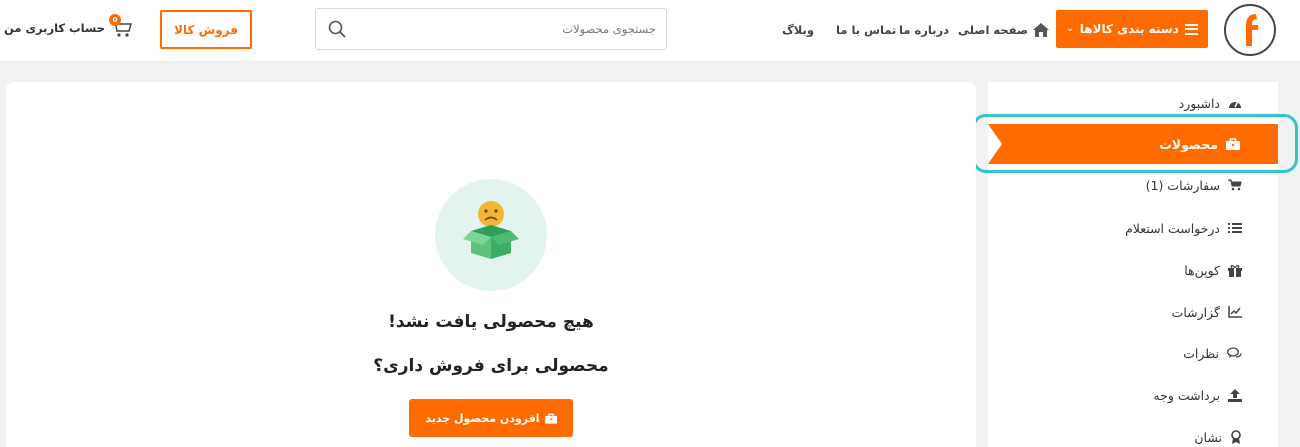 The height and width of the screenshot is (447, 1300). I want to click on empty-box-illustration, so click(491, 235).